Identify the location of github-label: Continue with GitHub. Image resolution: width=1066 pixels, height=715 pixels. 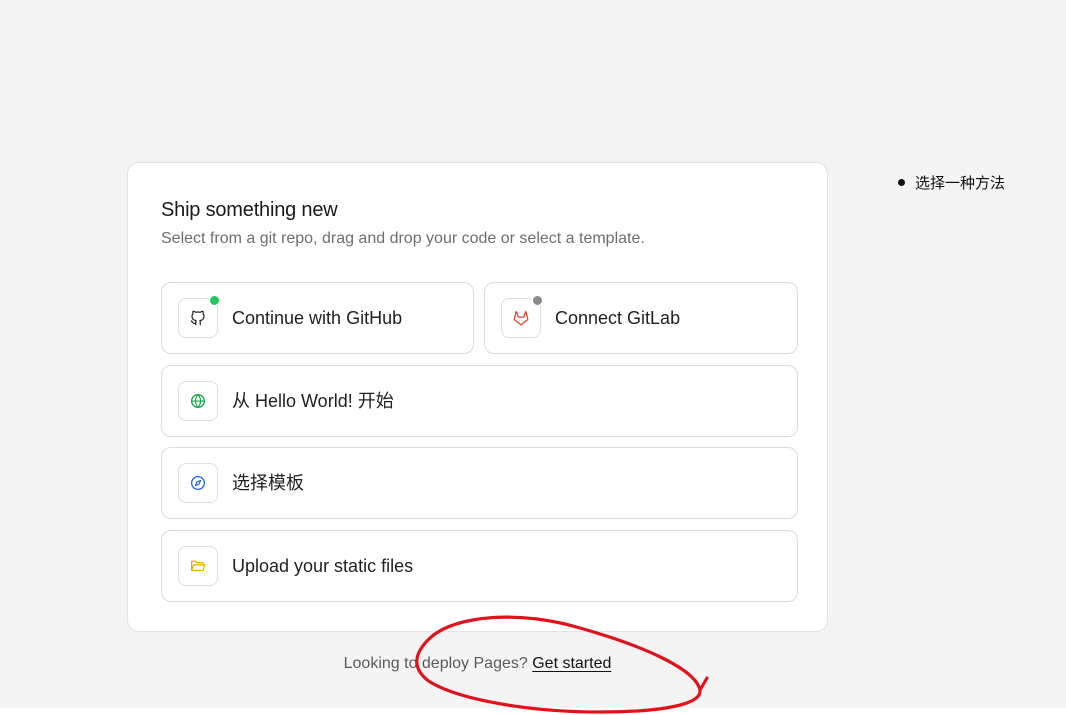
(317, 318).